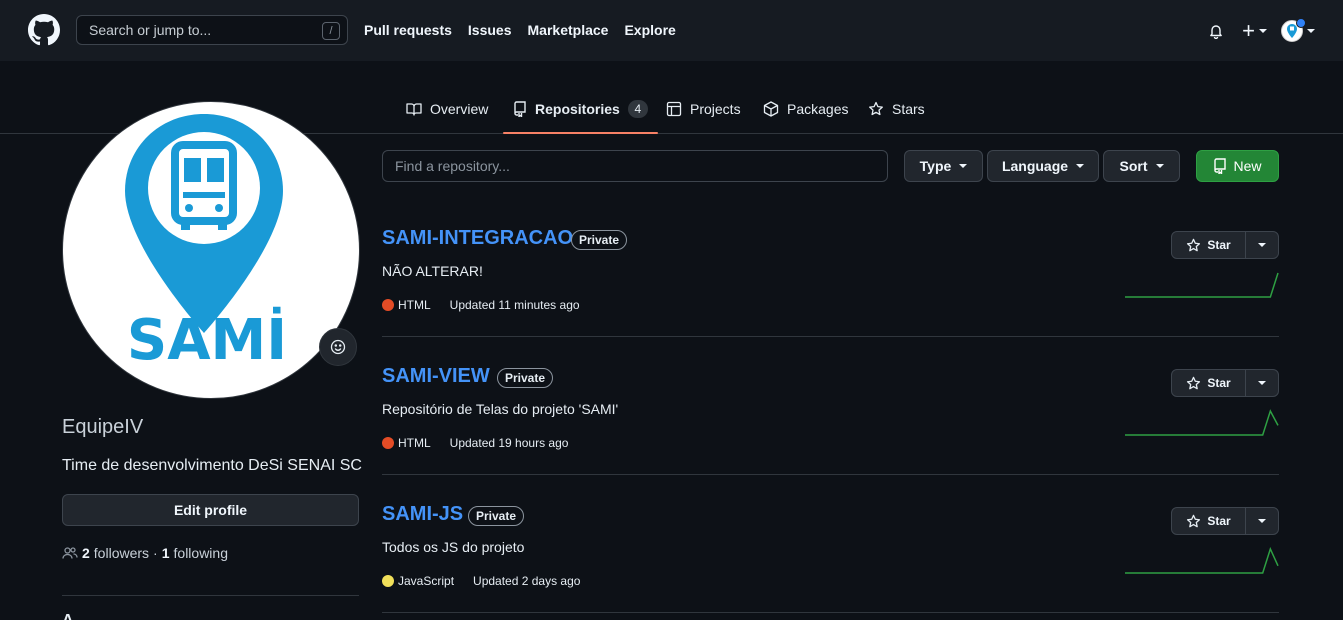 The width and height of the screenshot is (1343, 620). What do you see at coordinates (201, 553) in the screenshot?
I see `following-link: following` at bounding box center [201, 553].